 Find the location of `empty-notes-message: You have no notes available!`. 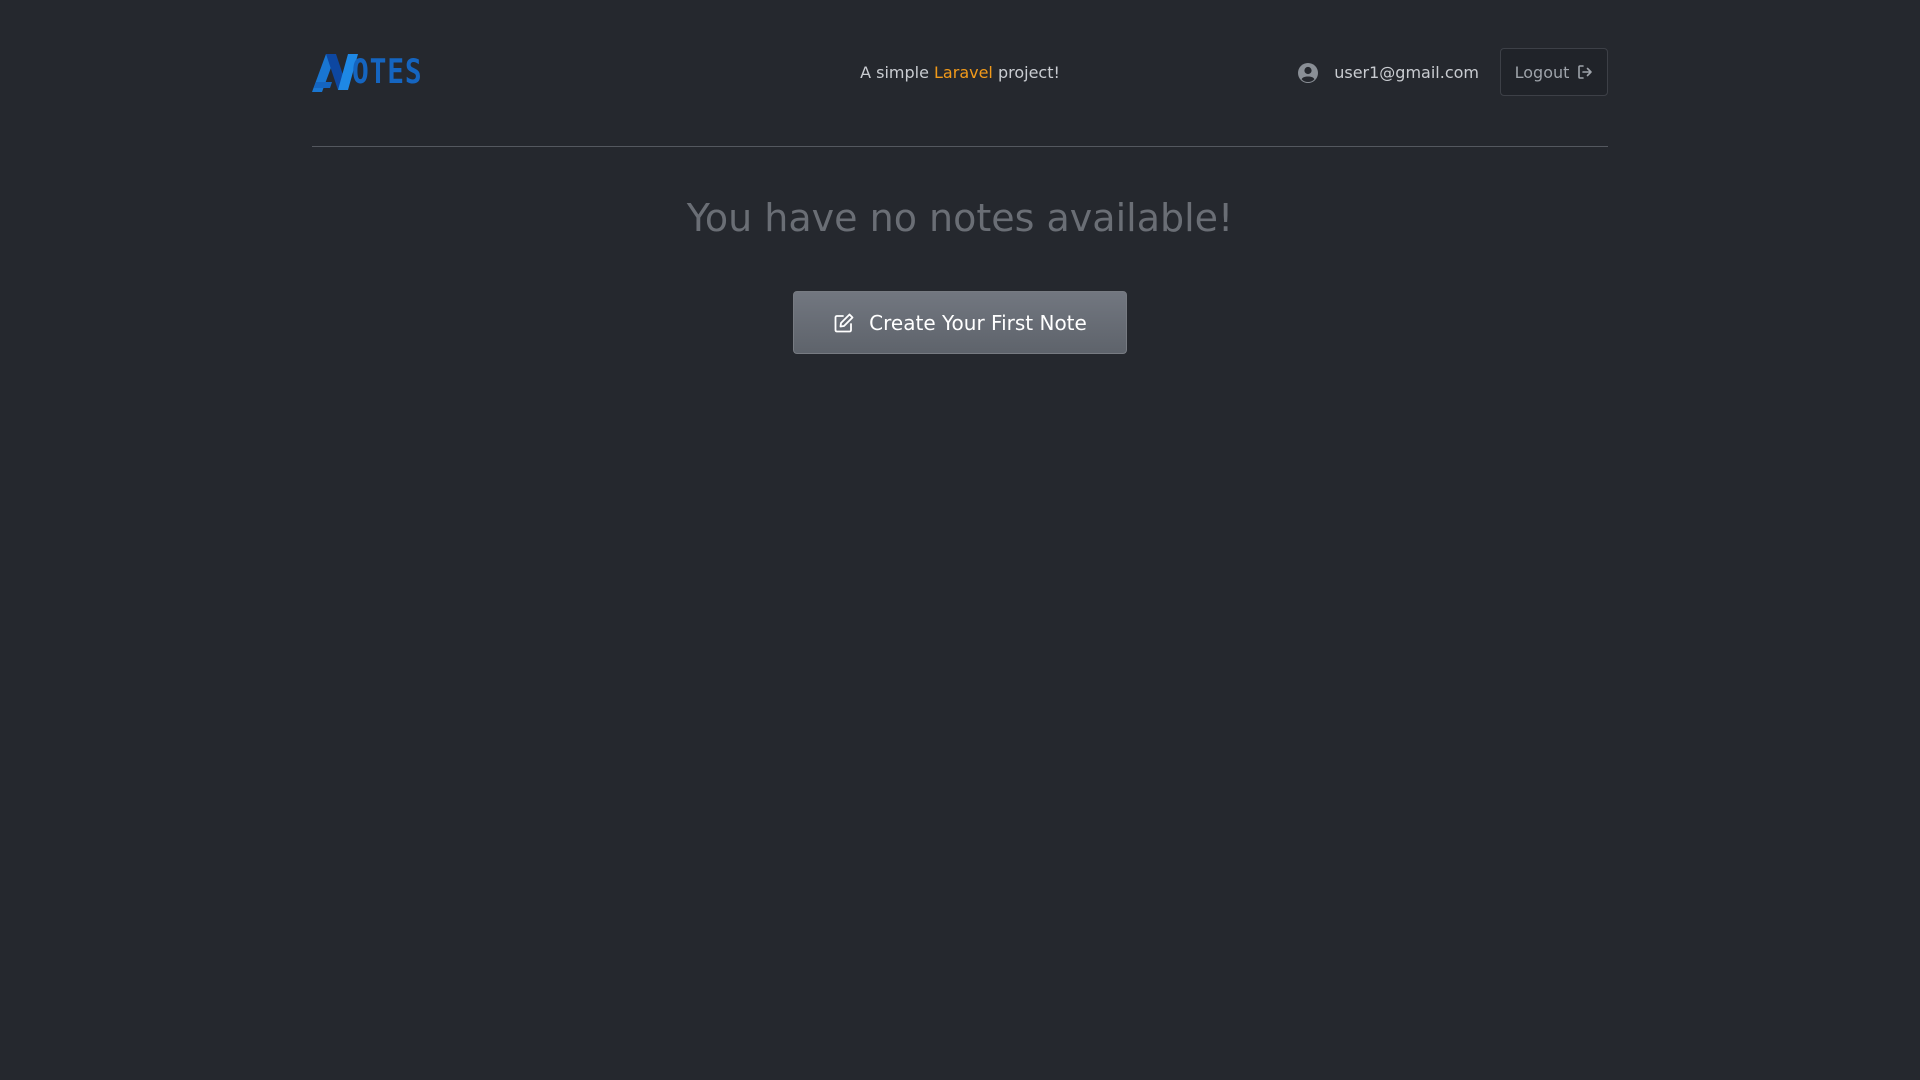

empty-notes-message: You have no notes available! is located at coordinates (960, 218).